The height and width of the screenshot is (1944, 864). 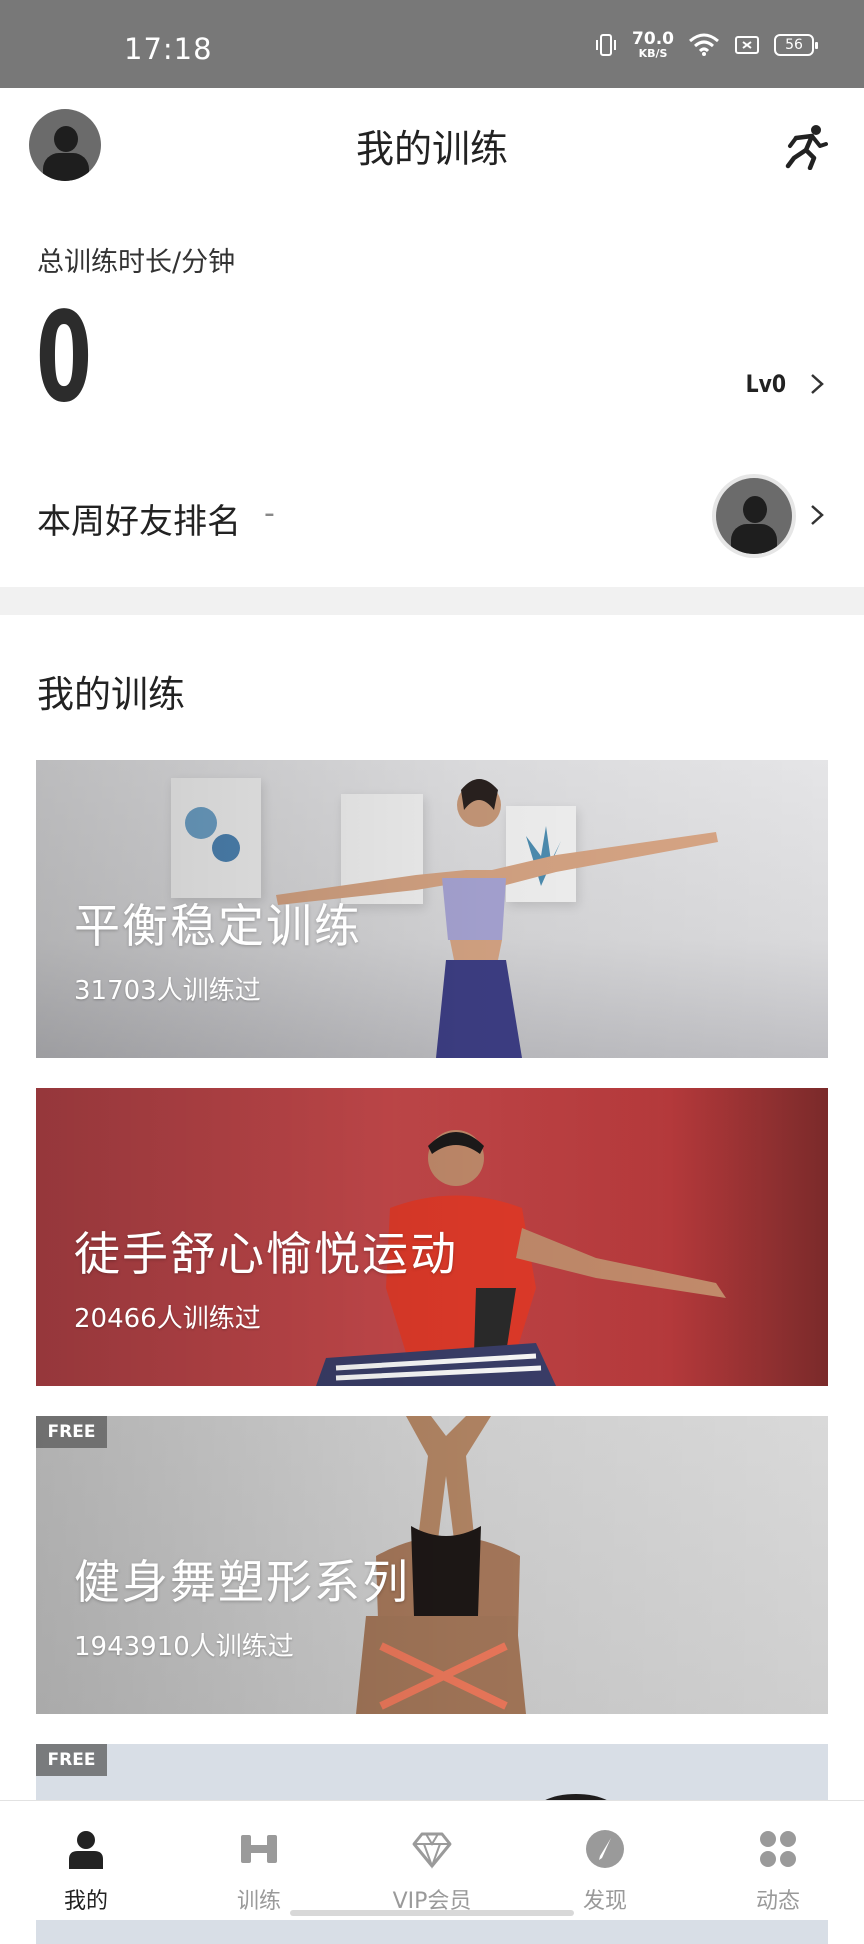 What do you see at coordinates (266, 1254) in the screenshot?
I see `course-title: 徒手舒心愉悦运动` at bounding box center [266, 1254].